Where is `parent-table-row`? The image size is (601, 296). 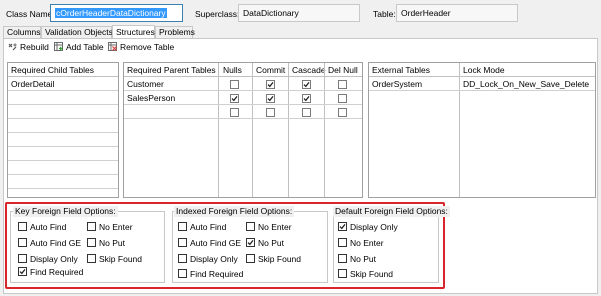
parent-table-row is located at coordinates (243, 112).